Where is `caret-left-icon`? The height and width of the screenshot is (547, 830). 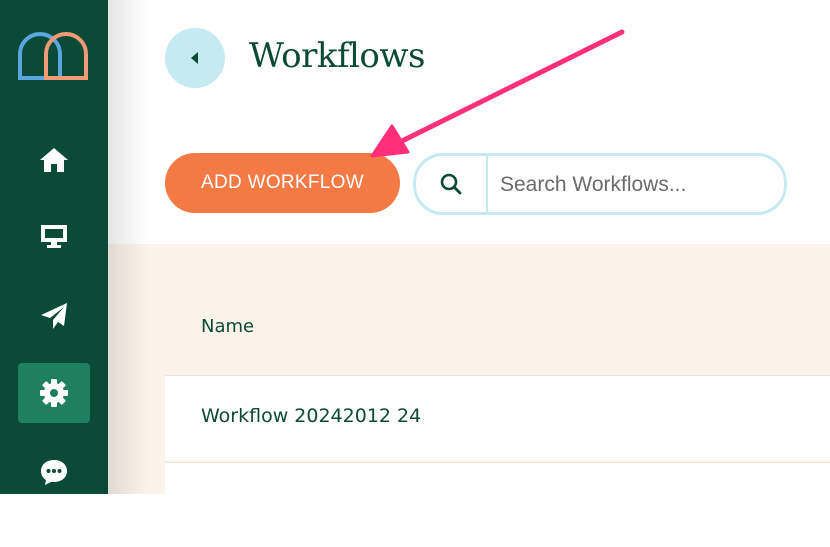
caret-left-icon is located at coordinates (194, 58).